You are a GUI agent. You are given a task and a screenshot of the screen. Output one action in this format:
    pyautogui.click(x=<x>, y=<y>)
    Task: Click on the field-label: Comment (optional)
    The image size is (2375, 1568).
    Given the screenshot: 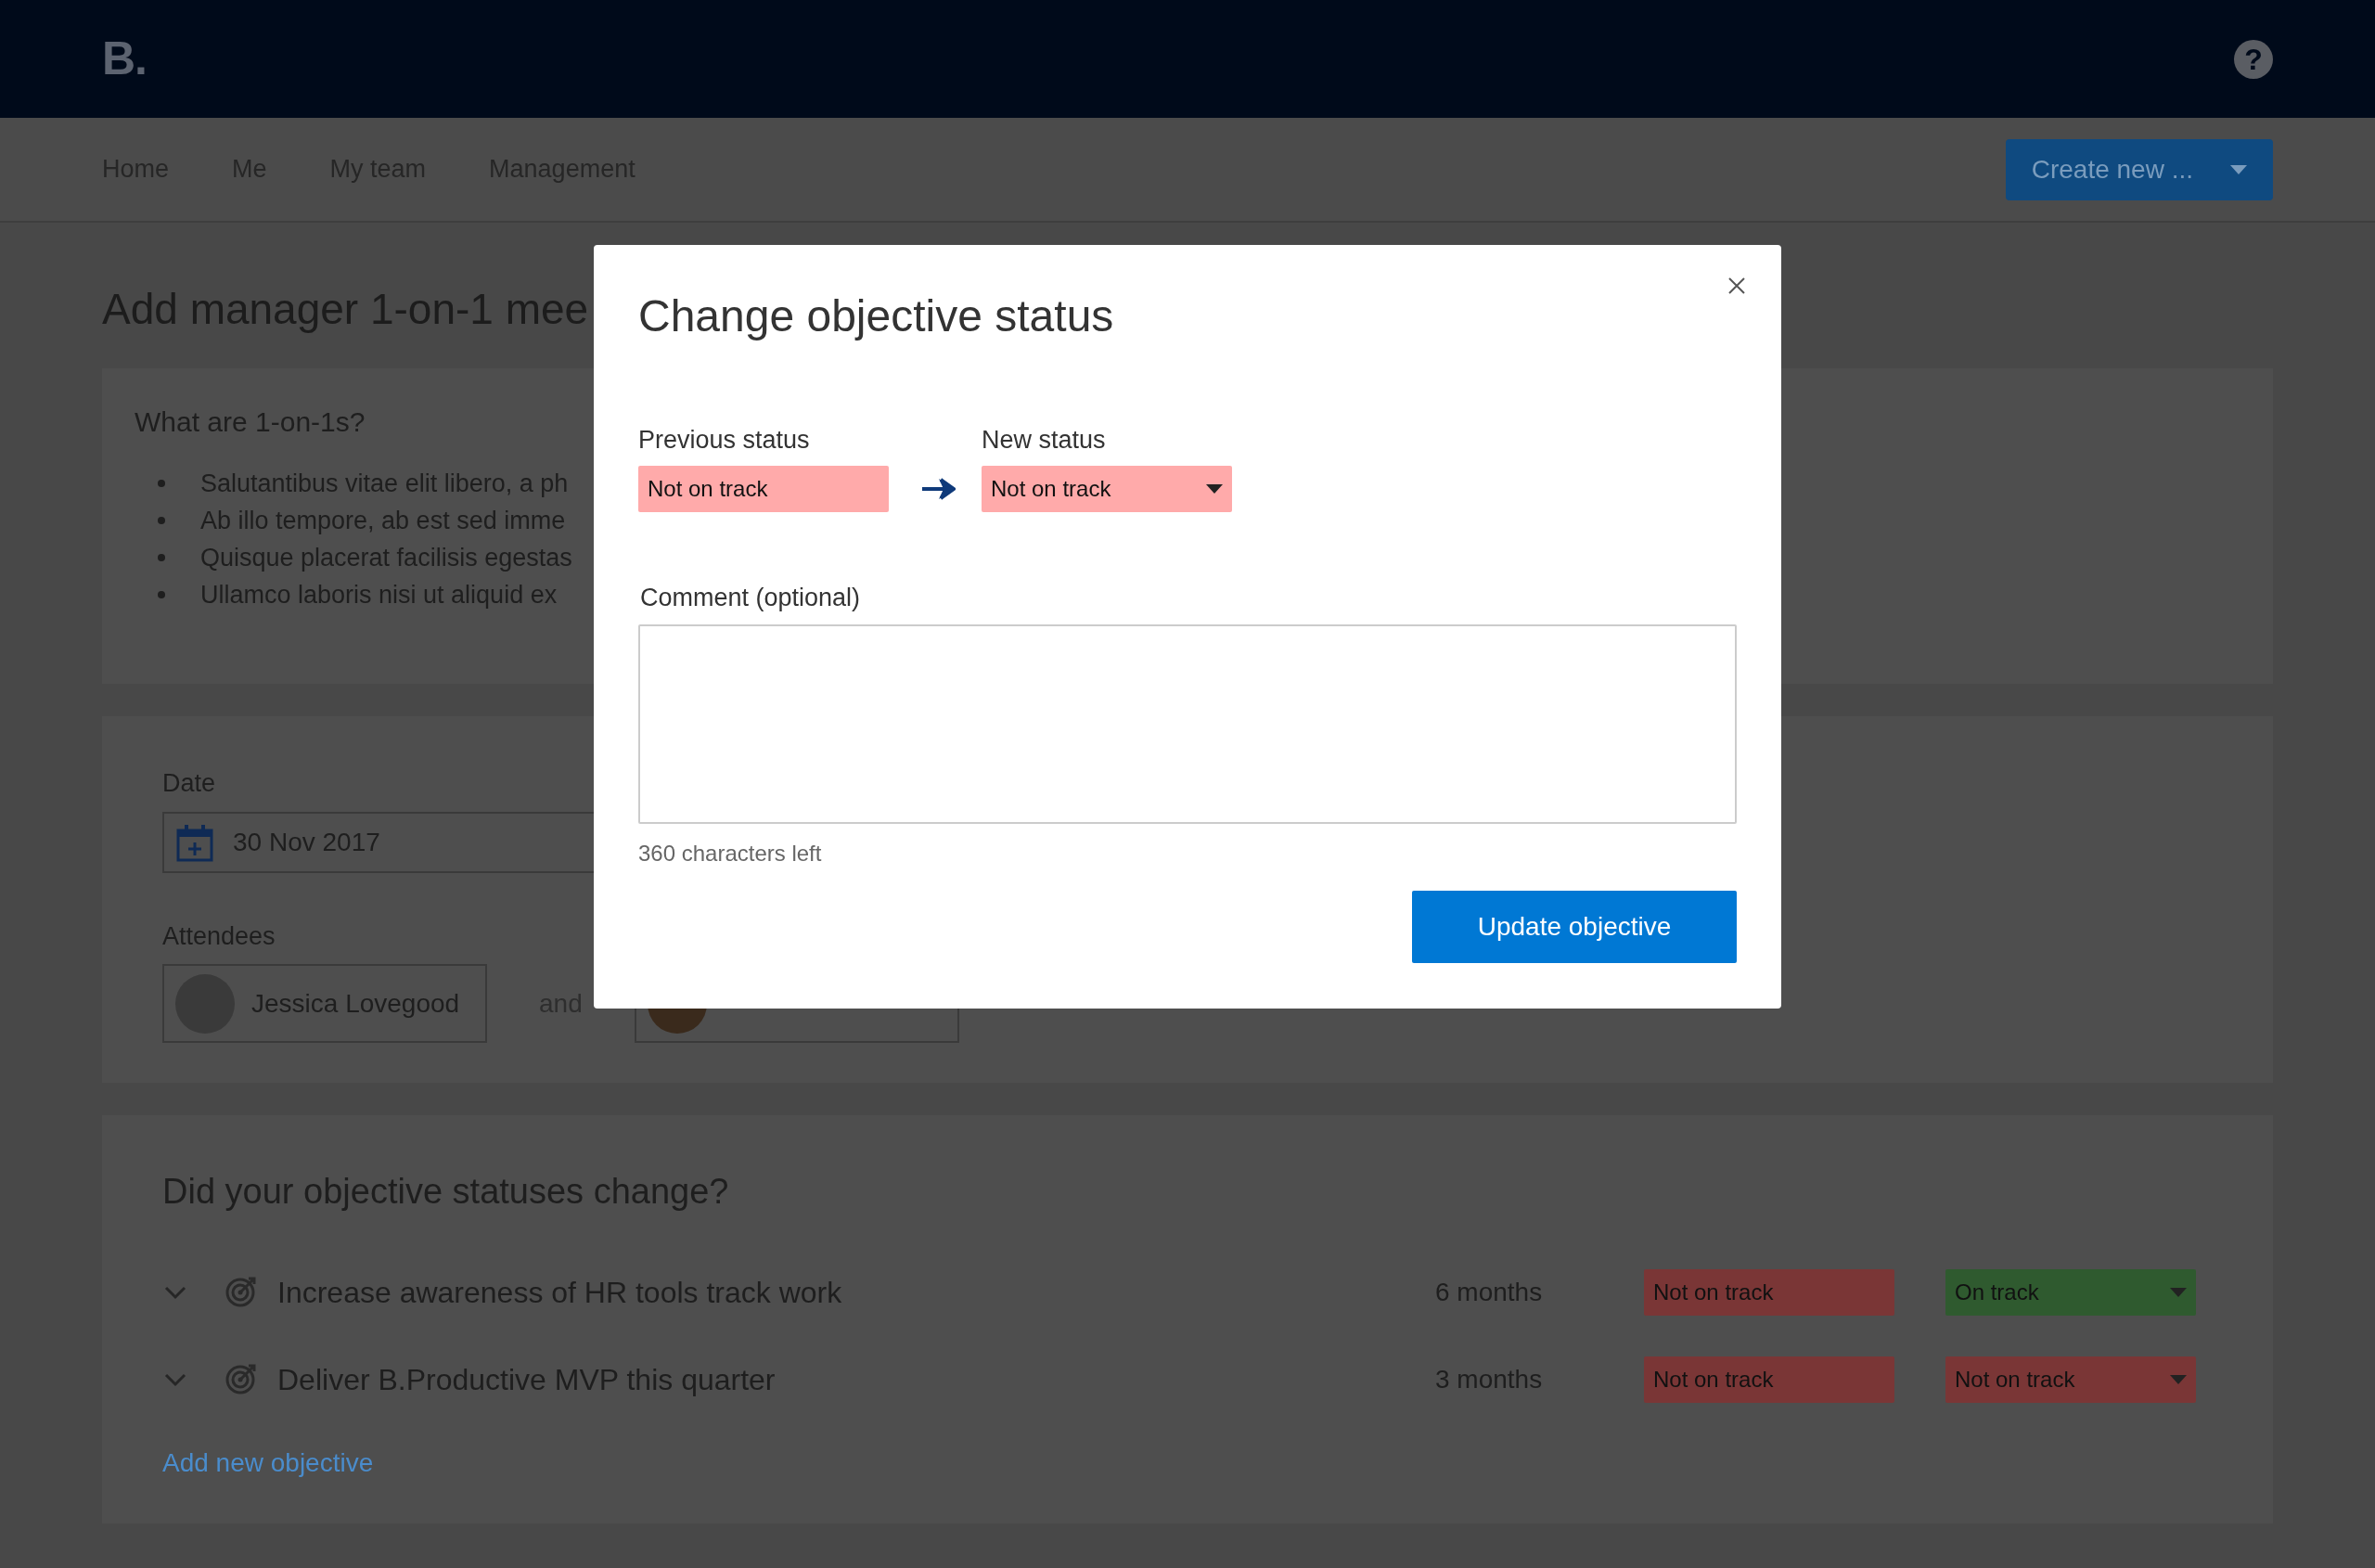 What is the action you would take?
    pyautogui.click(x=751, y=598)
    